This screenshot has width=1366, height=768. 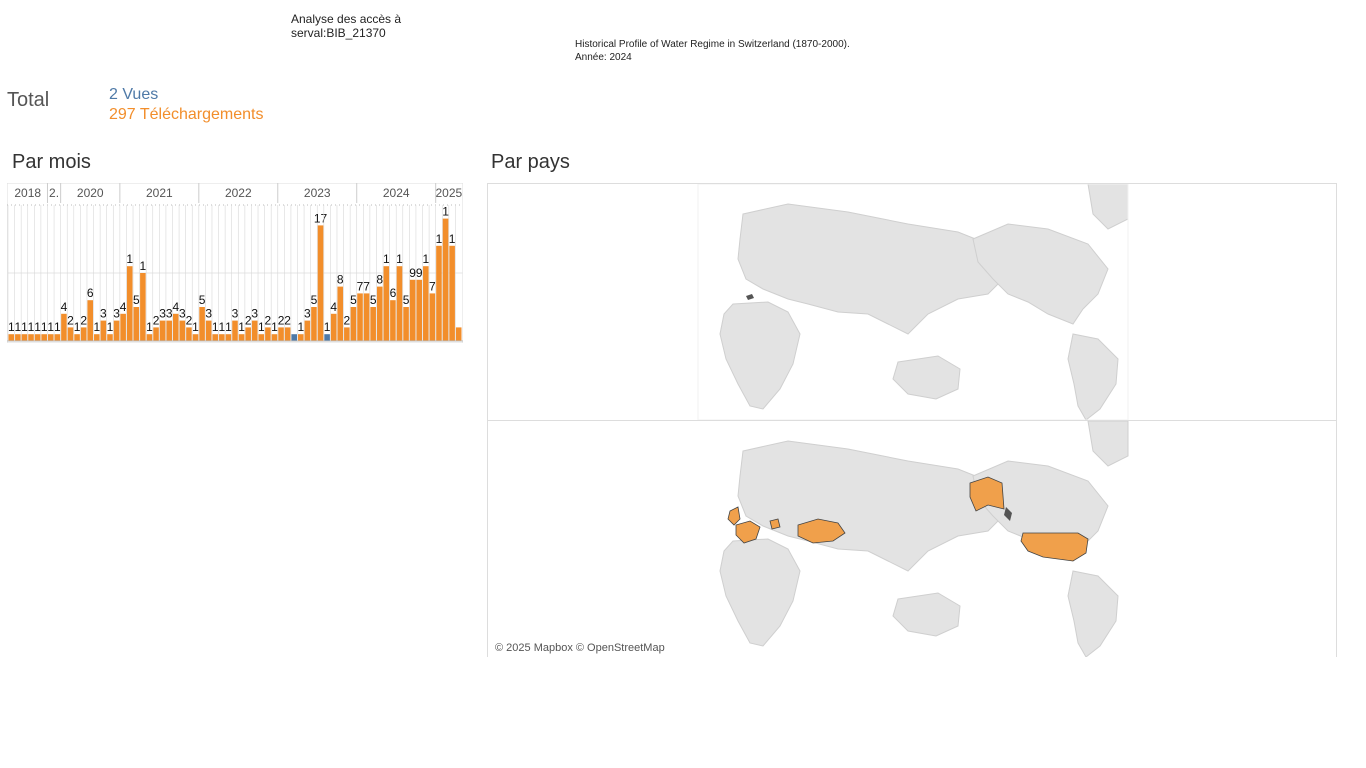 I want to click on map-credit: © 2025 Mapbox © OpenStreetMap, so click(x=580, y=648).